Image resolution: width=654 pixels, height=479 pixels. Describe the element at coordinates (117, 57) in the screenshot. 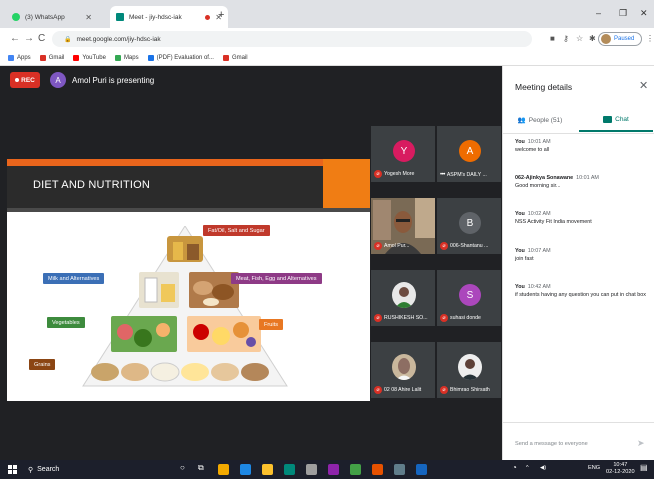

I see `maps-icon` at that location.